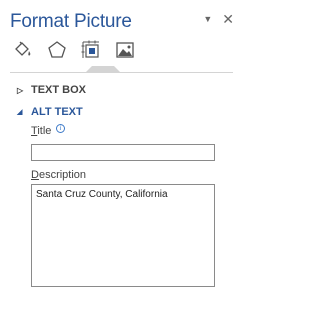 Image resolution: width=320 pixels, height=320 pixels. I want to click on collapsed-arrow-icon: ▷, so click(20, 90).